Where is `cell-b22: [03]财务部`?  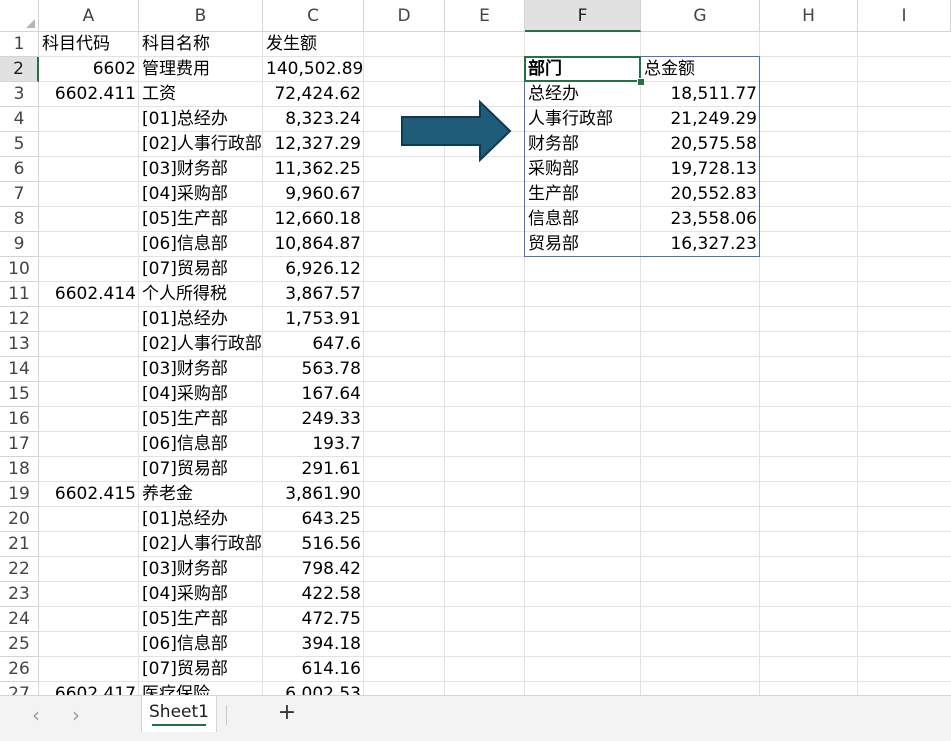
cell-b22: [03]财务部 is located at coordinates (201, 569).